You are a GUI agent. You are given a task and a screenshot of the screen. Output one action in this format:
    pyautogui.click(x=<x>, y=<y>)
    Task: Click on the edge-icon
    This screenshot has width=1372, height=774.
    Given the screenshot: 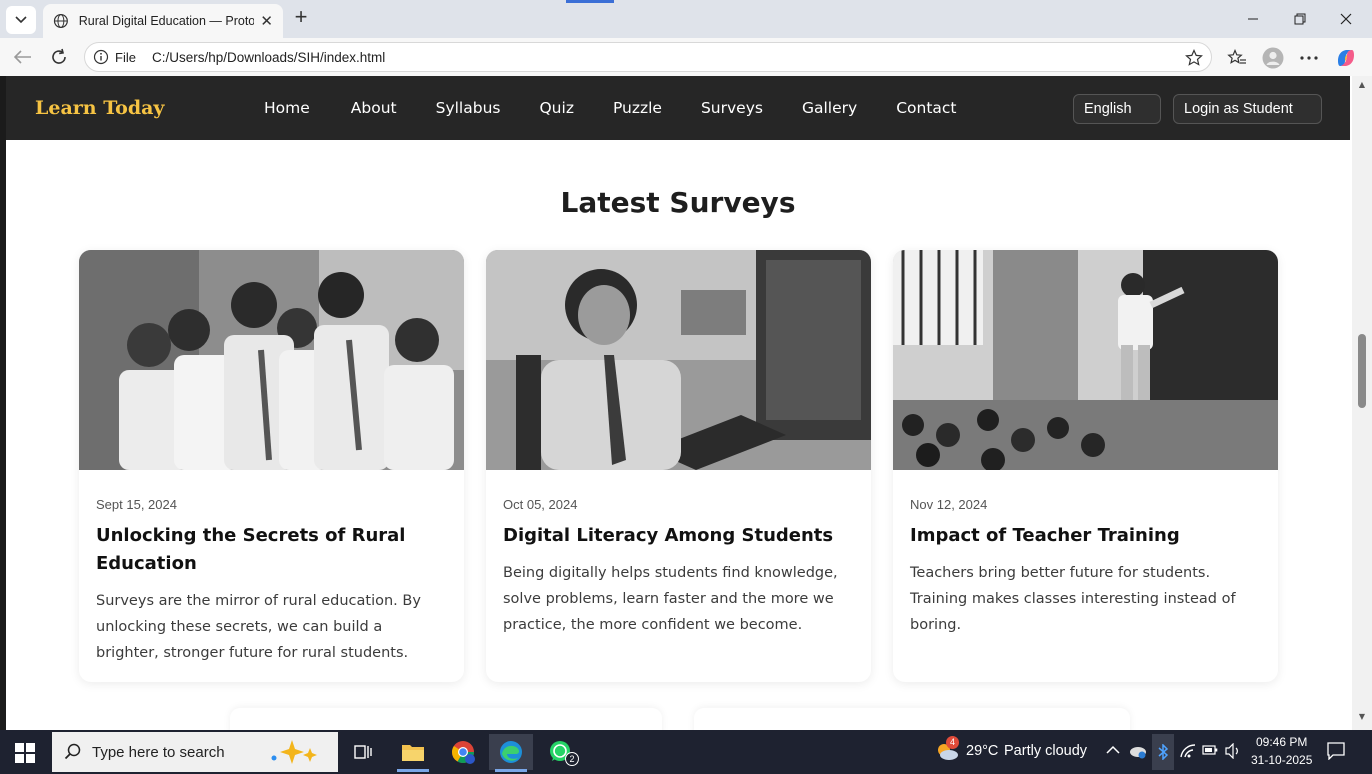 What is the action you would take?
    pyautogui.click(x=511, y=752)
    